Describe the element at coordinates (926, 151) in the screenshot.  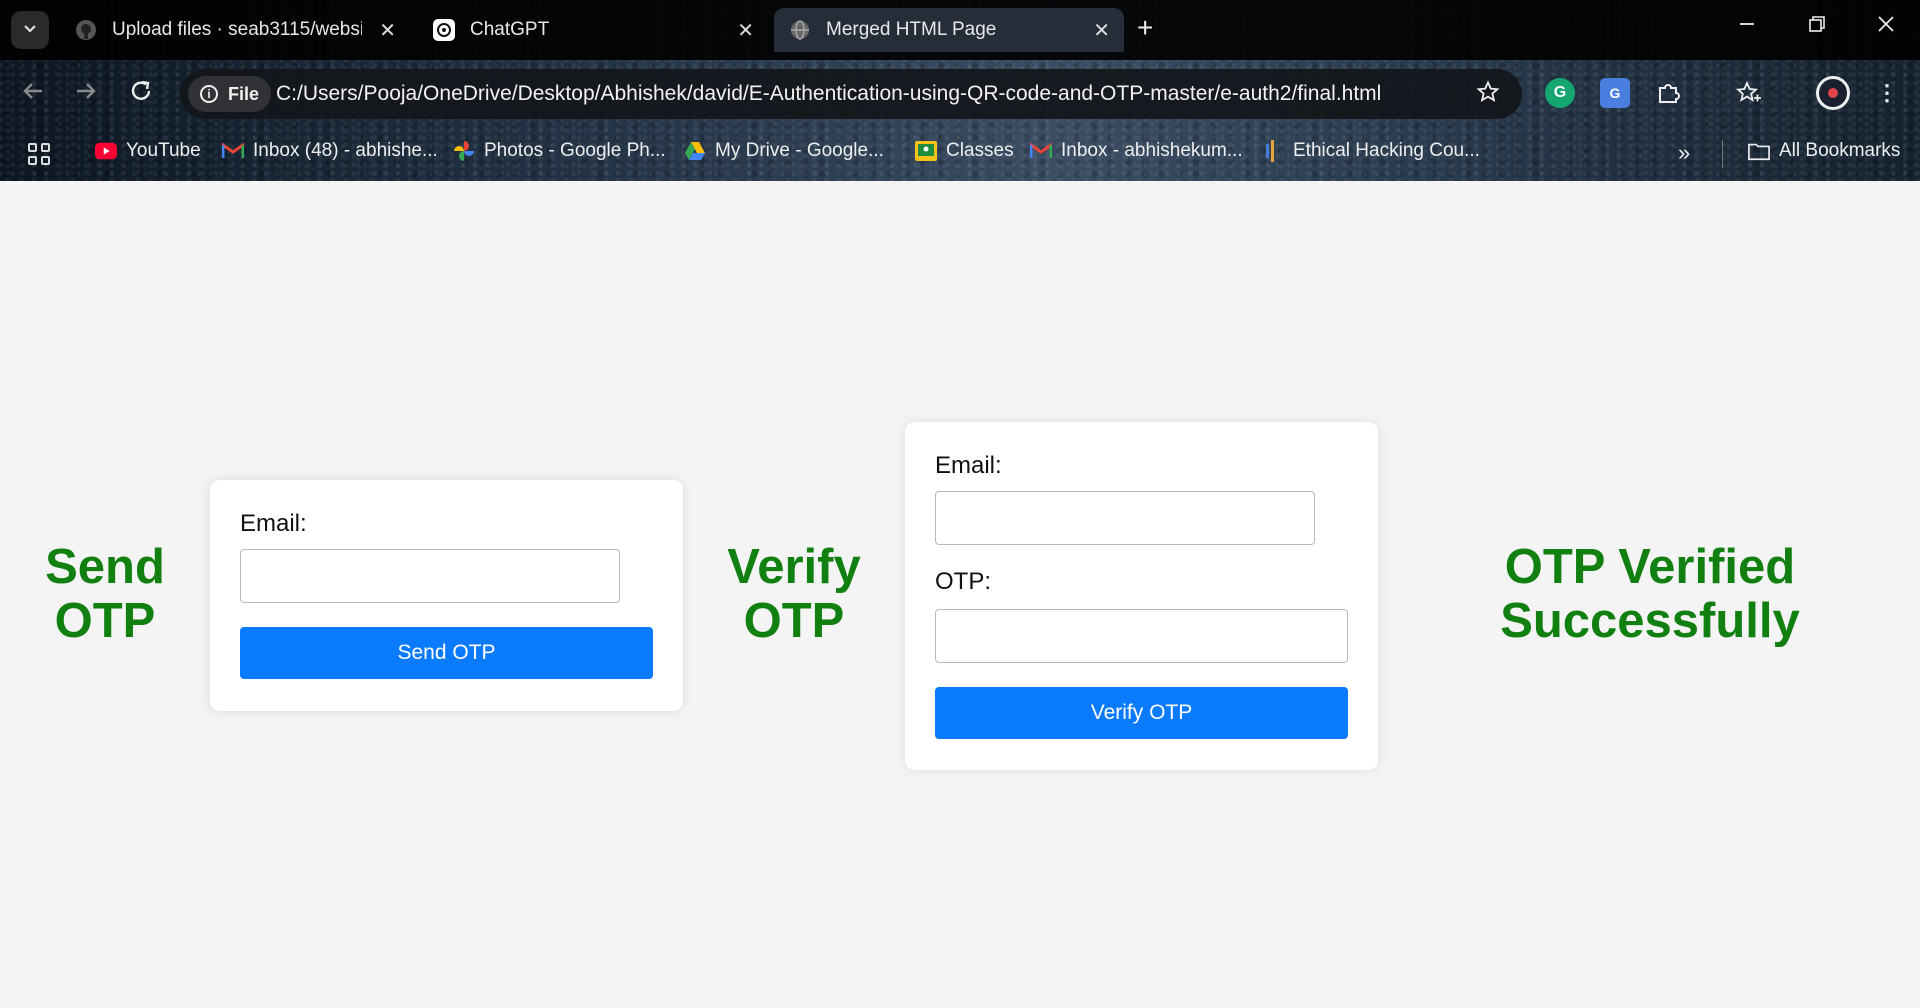
I see `google-classroom-icon` at that location.